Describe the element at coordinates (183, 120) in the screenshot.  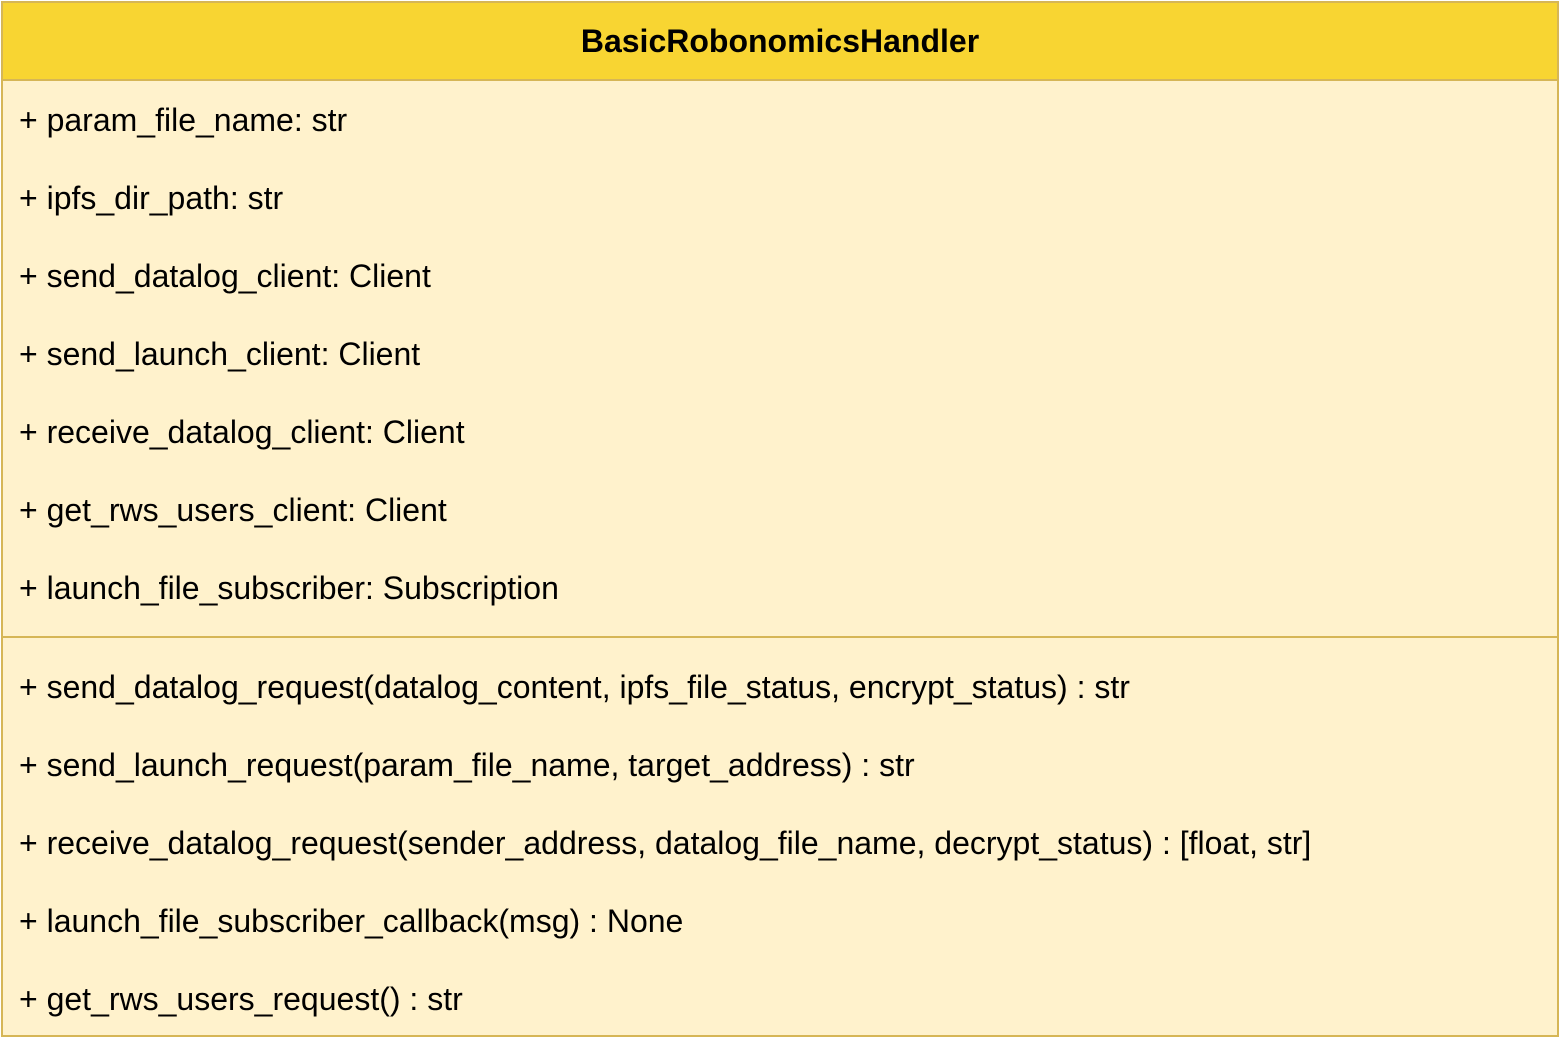
I see `attribute-param-file-name: + param_file_name: str` at that location.